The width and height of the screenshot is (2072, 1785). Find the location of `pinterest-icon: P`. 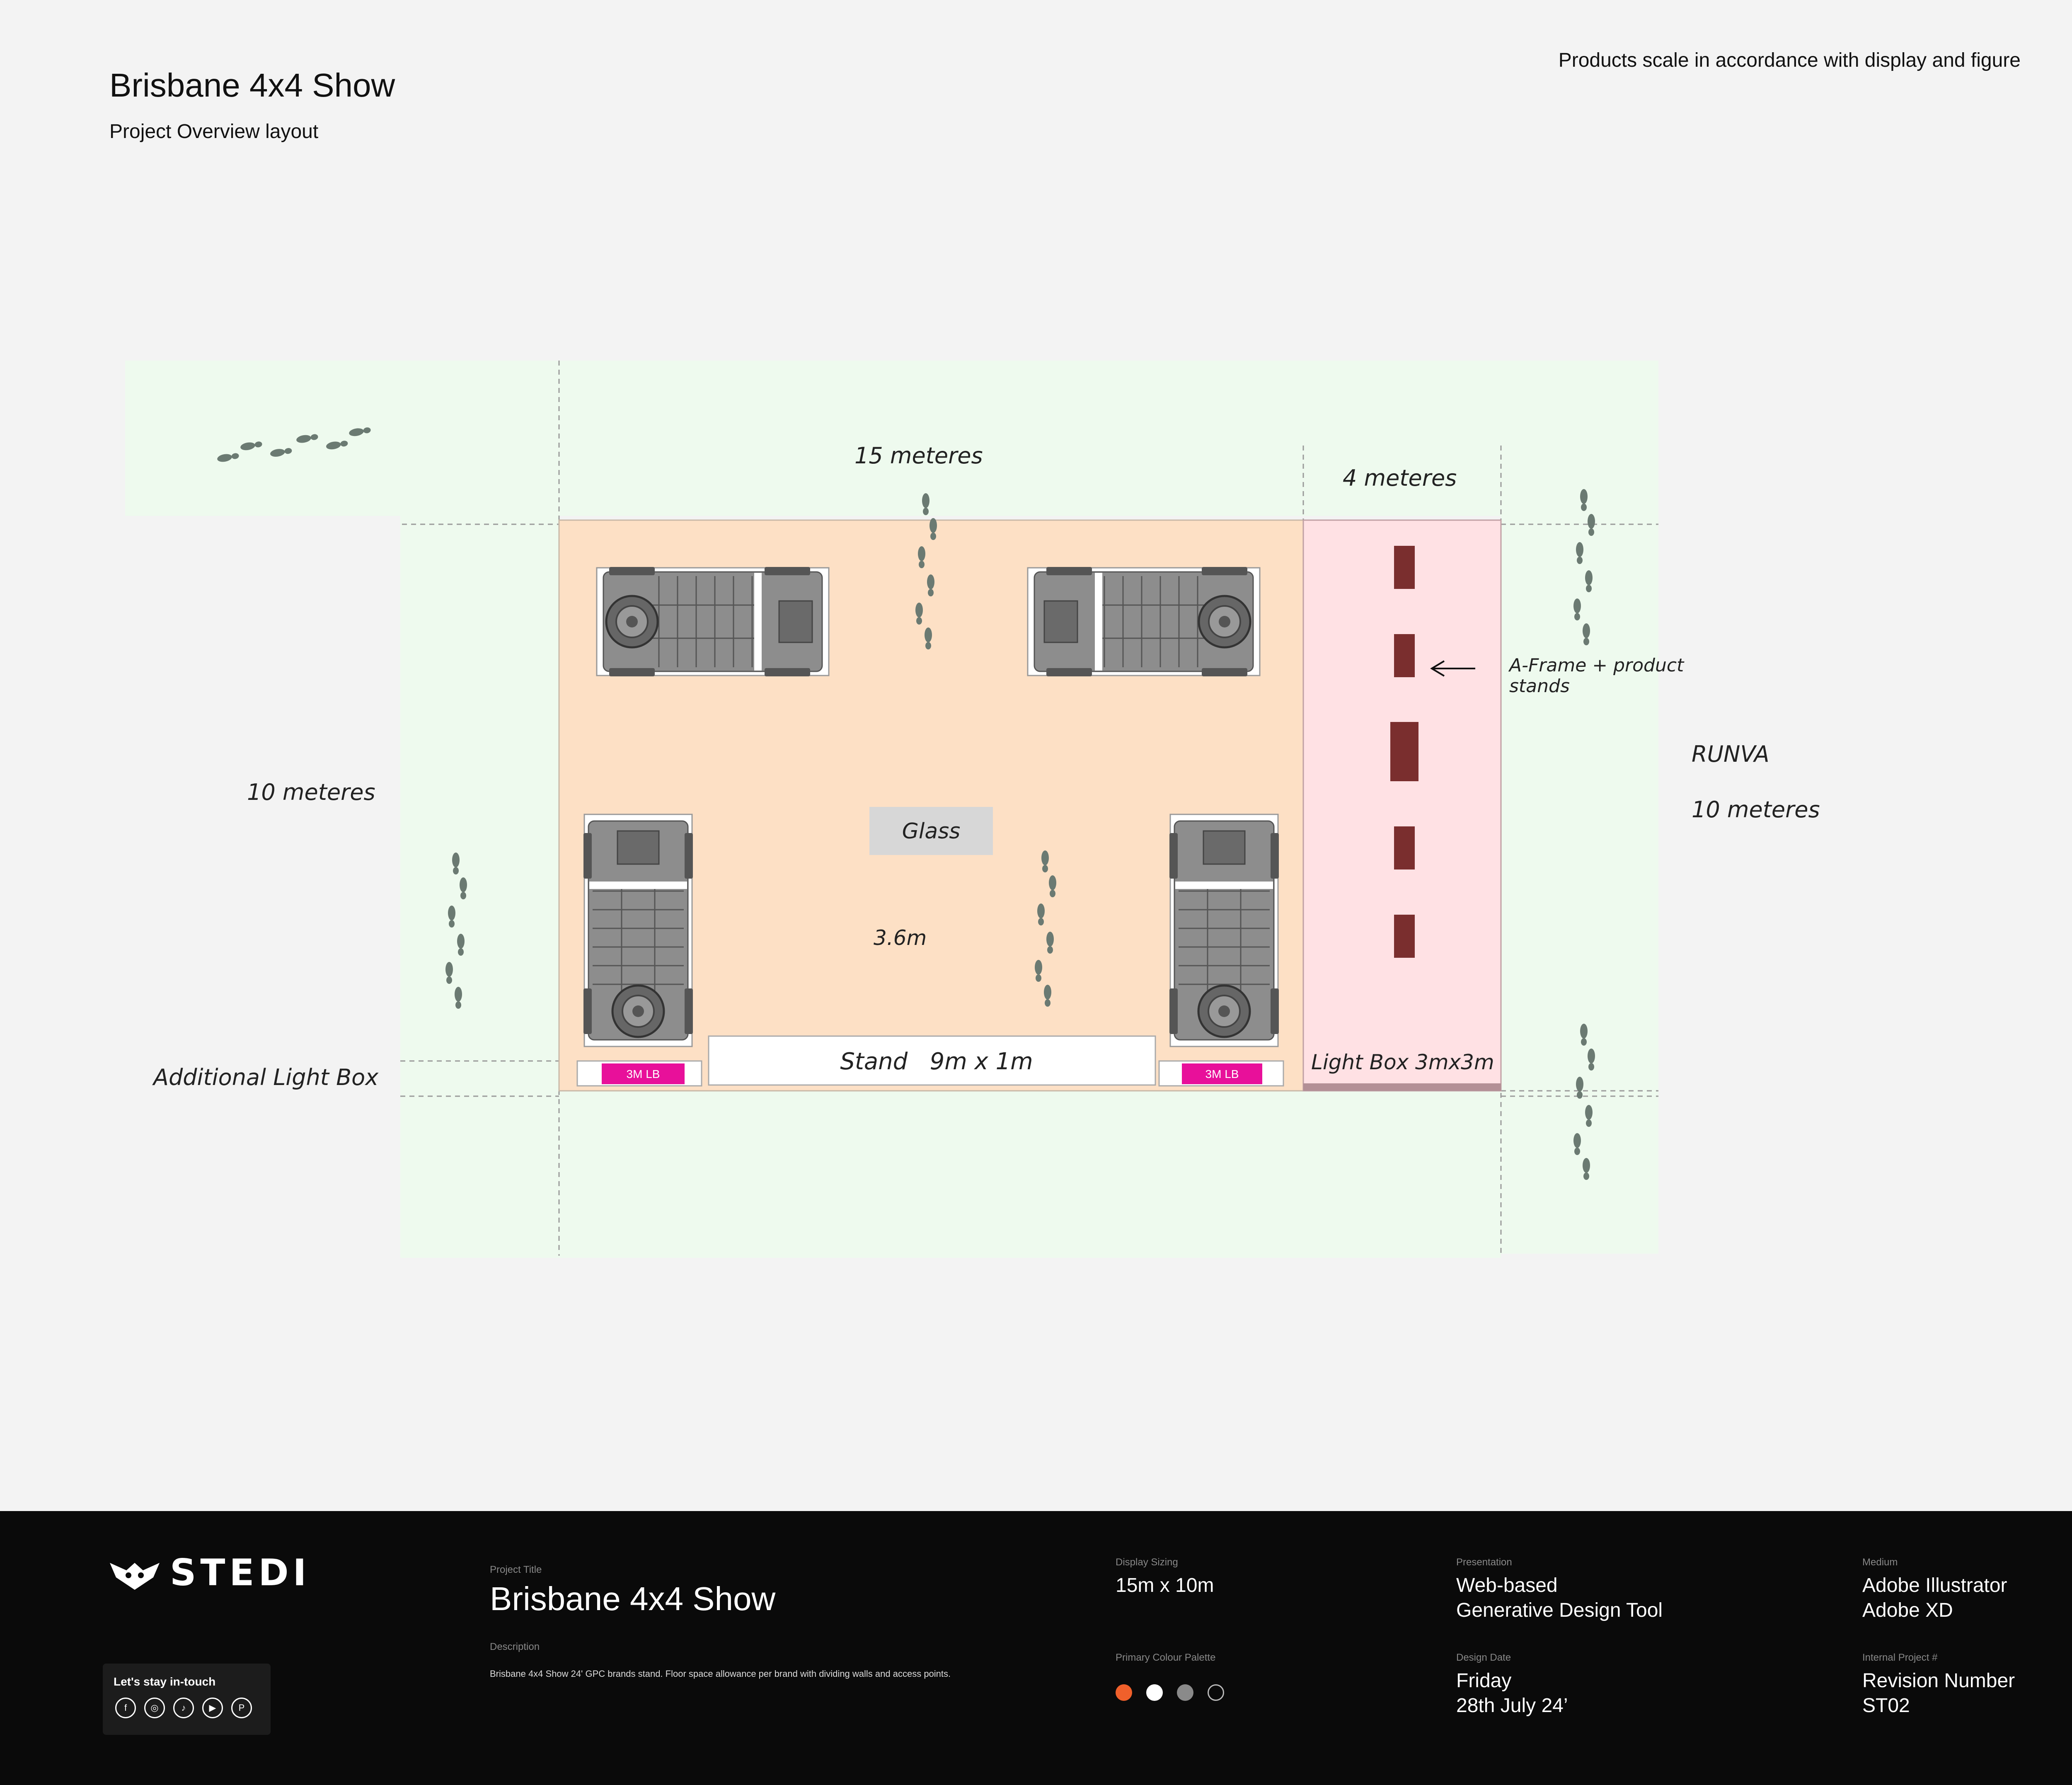

pinterest-icon: P is located at coordinates (241, 1708).